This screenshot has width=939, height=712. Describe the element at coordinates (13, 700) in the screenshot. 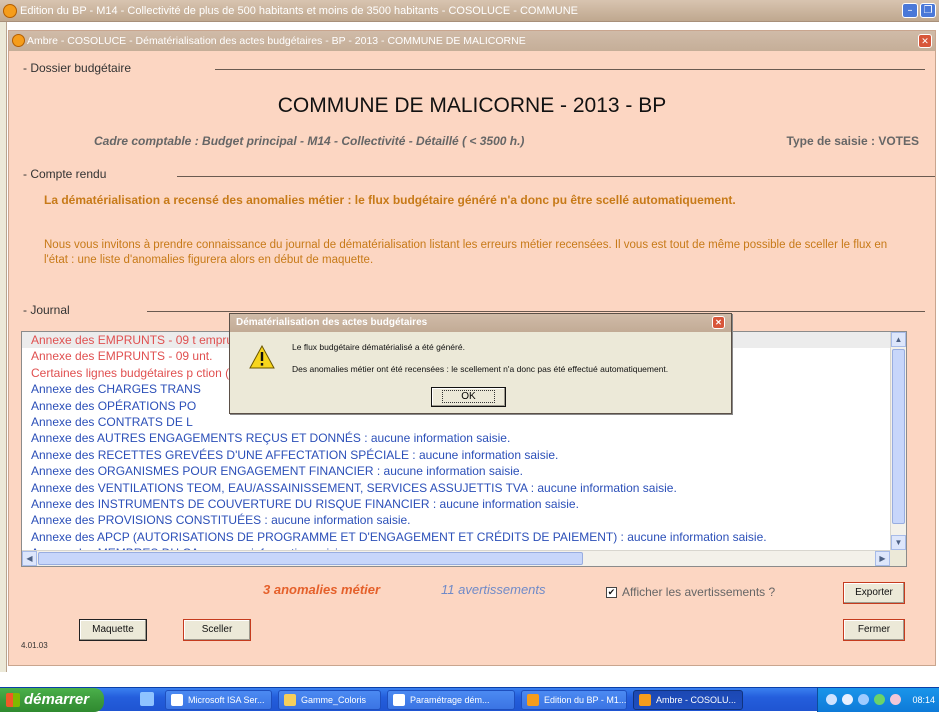

I see `windows-logo-icon` at that location.